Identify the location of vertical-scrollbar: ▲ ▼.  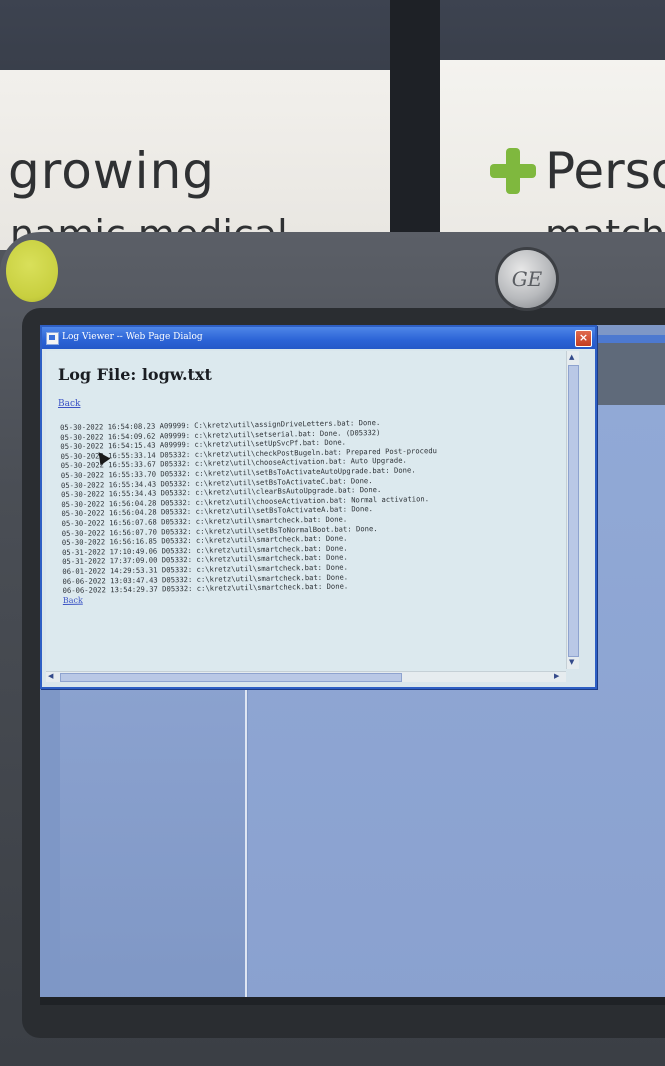
(572, 510).